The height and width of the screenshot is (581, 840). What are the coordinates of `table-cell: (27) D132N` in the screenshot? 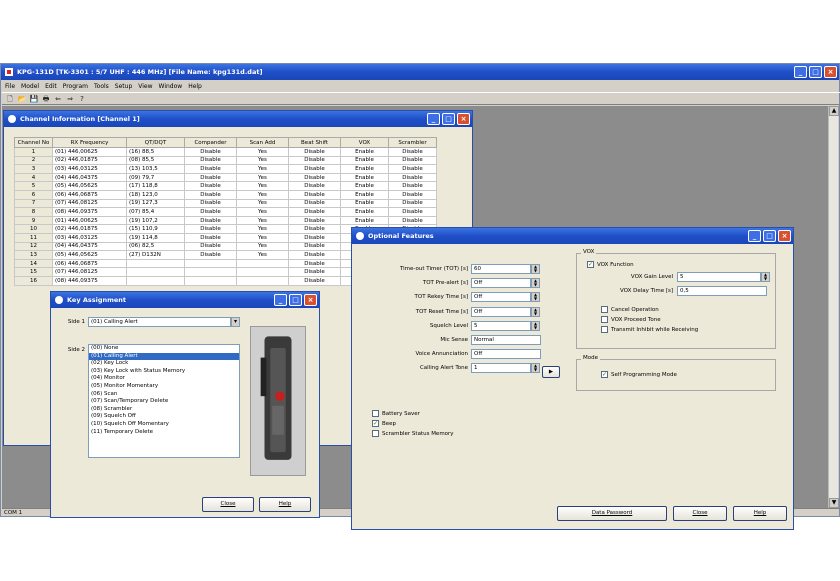 It's located at (155, 255).